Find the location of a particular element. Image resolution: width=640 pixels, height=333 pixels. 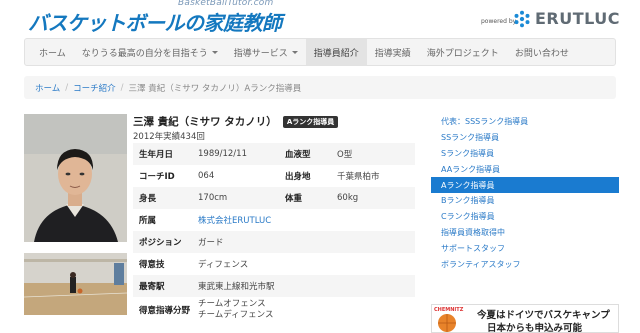

nav-item-services: 指導サービス is located at coordinates (266, 52).